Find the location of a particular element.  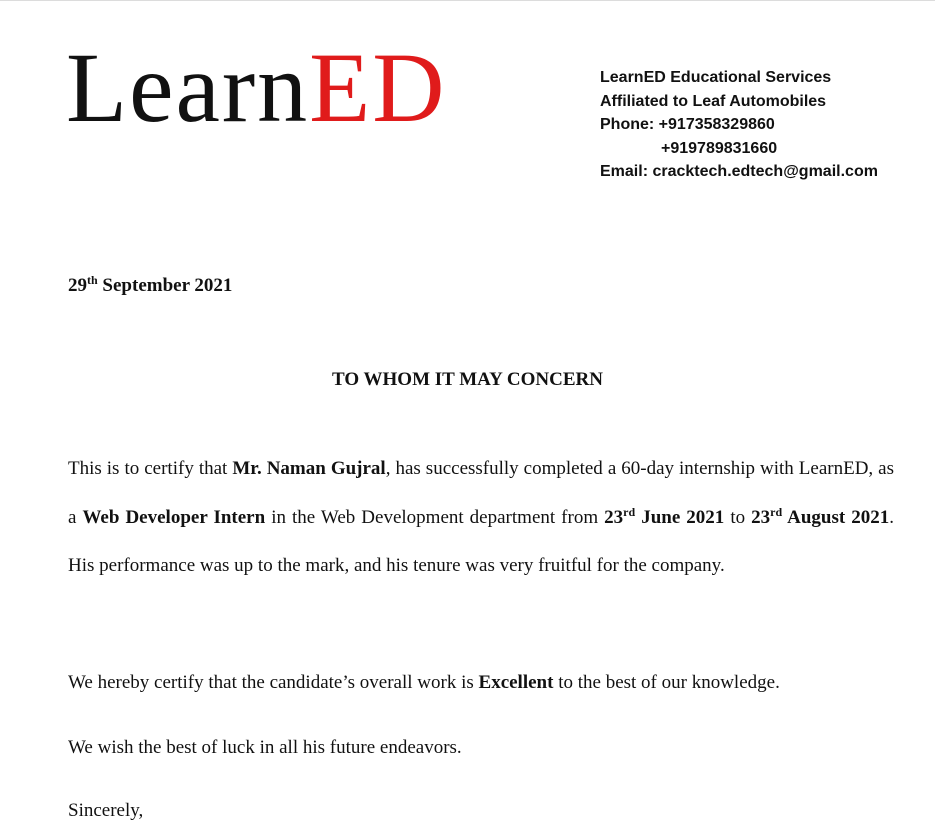

phone-line: Phone: +917358329860 is located at coordinates (739, 125).